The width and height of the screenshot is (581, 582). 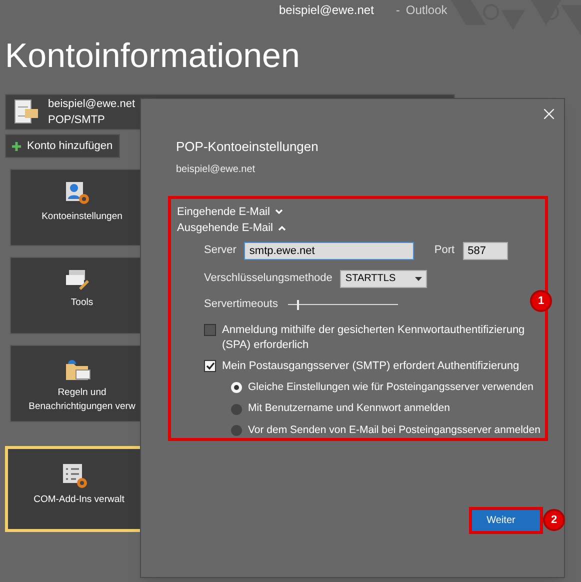 What do you see at coordinates (282, 228) in the screenshot?
I see `chevron-up-icon` at bounding box center [282, 228].